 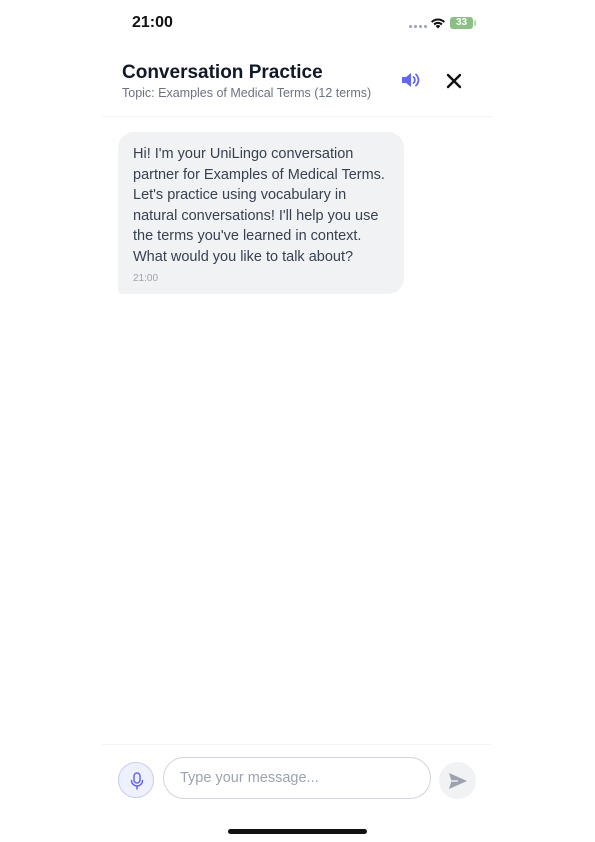 I want to click on close-icon, so click(x=454, y=81).